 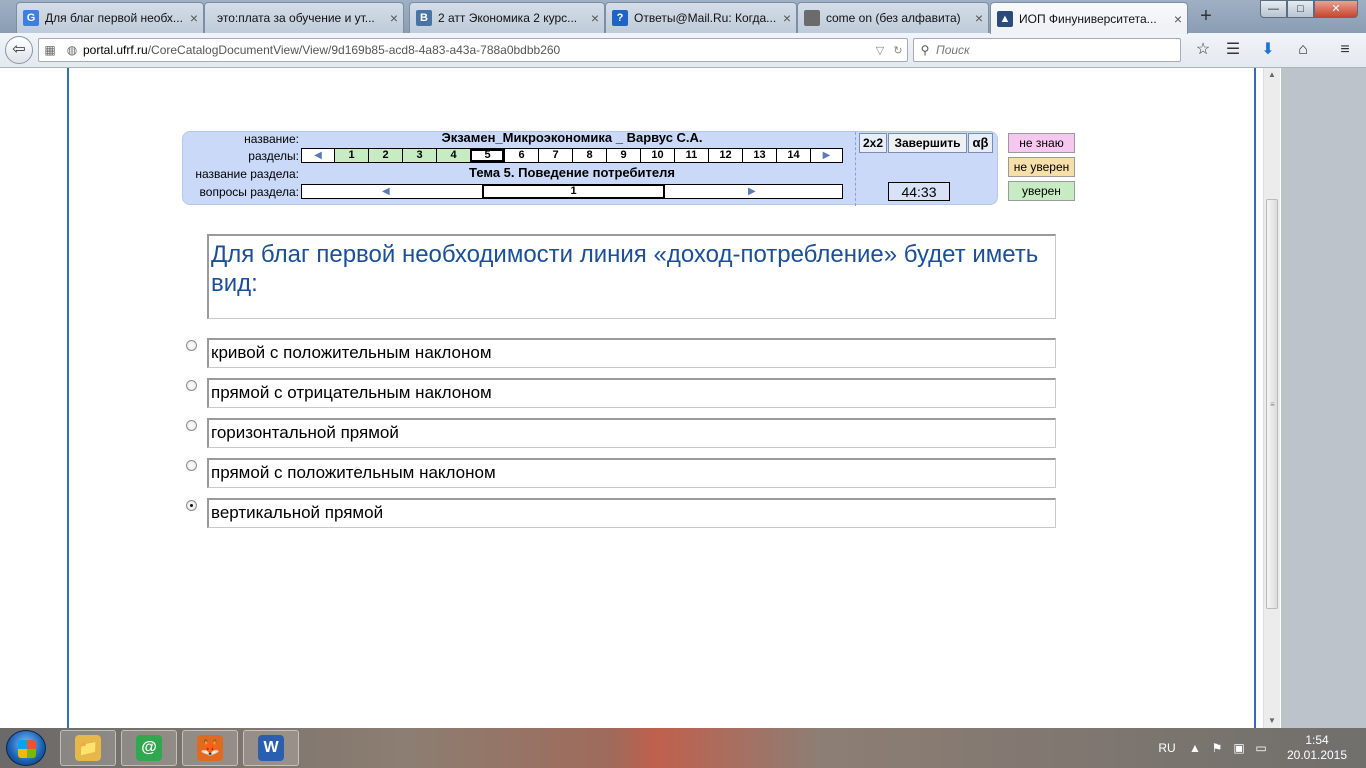 What do you see at coordinates (115, 50) in the screenshot?
I see `url-host: portal.ufrf.ru` at bounding box center [115, 50].